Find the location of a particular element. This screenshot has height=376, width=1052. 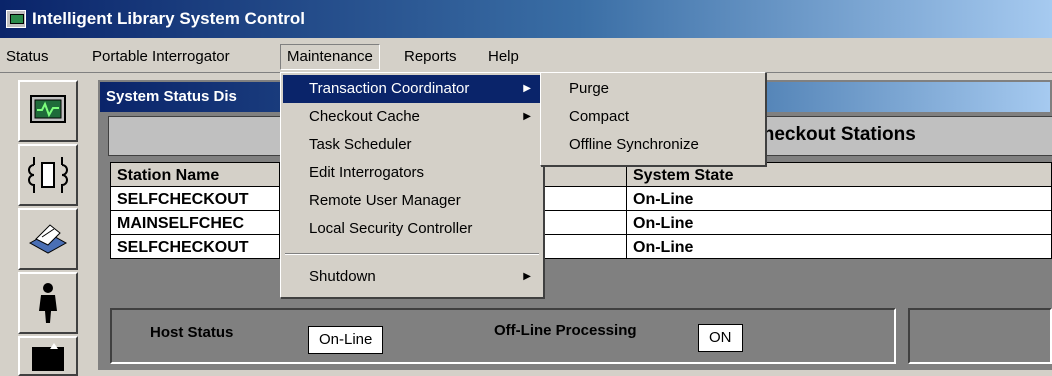

submenu-item-compact: Compact is located at coordinates (653, 117).